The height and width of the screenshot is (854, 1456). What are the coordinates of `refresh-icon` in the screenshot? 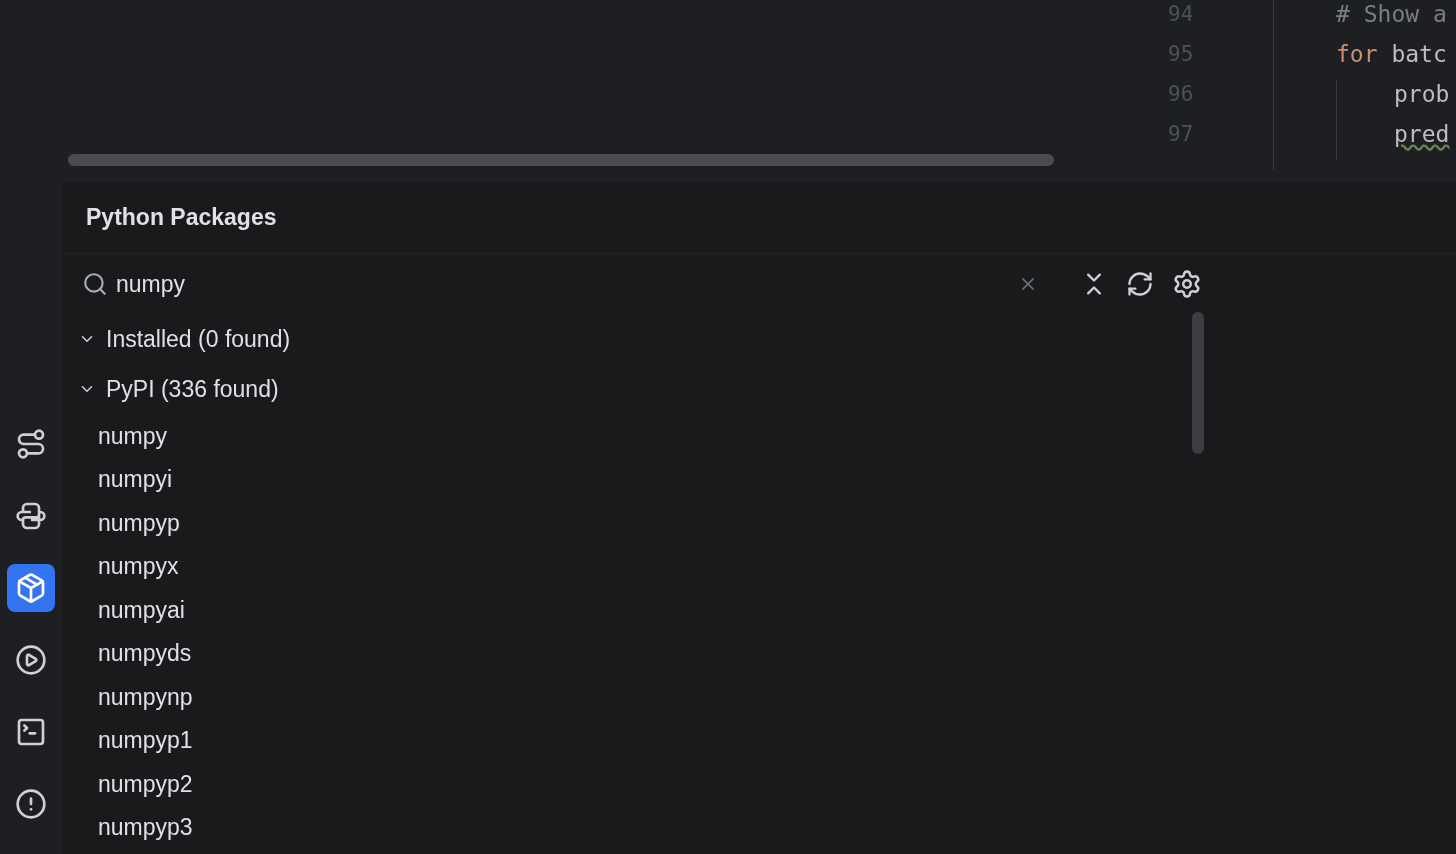 It's located at (1140, 284).